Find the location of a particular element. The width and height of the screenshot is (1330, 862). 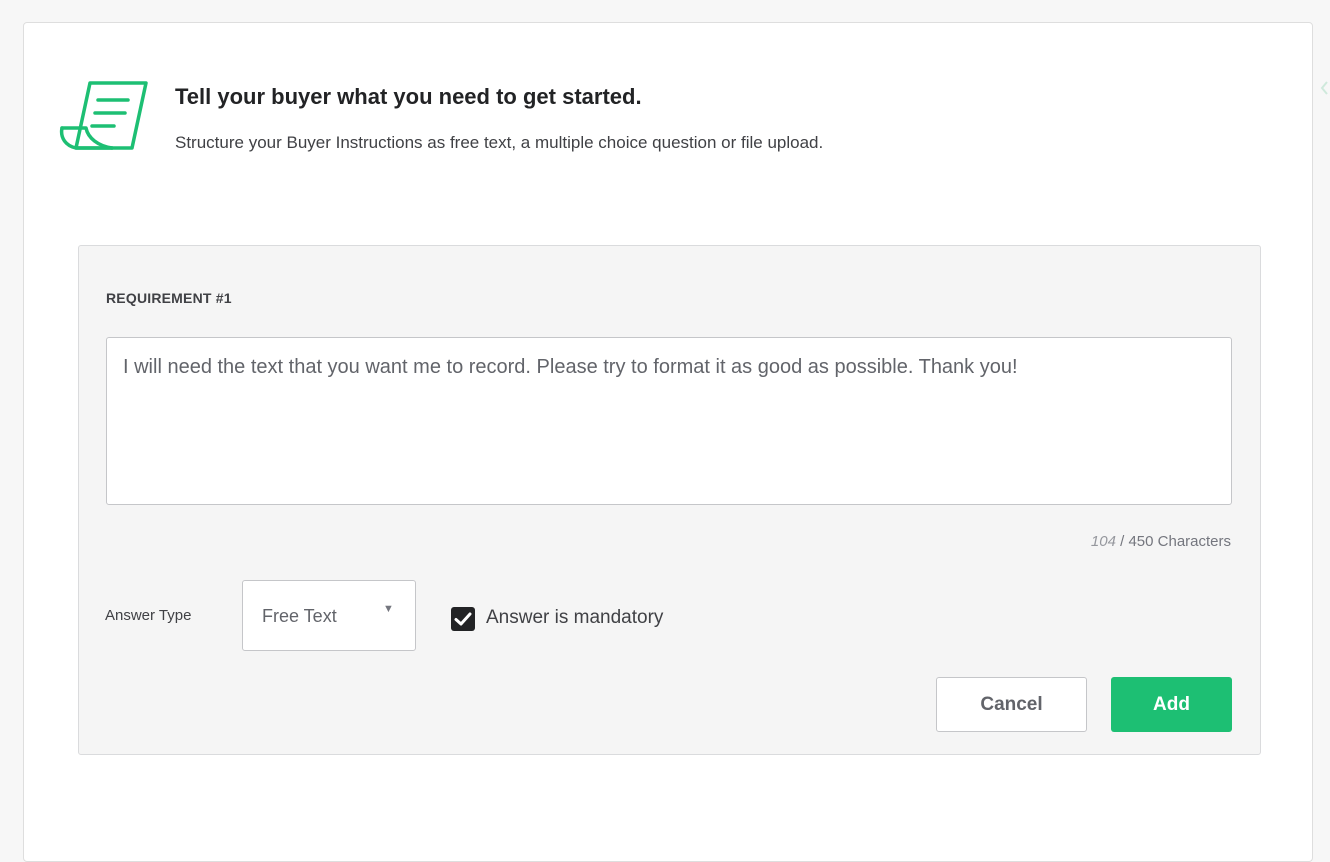

requirement-label: REQUIREMENT #1 is located at coordinates (169, 298).